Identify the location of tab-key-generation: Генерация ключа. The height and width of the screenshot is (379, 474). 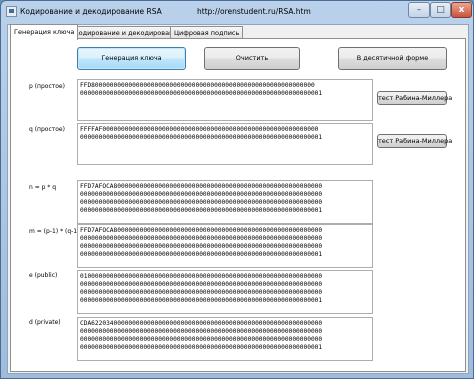
(44, 32).